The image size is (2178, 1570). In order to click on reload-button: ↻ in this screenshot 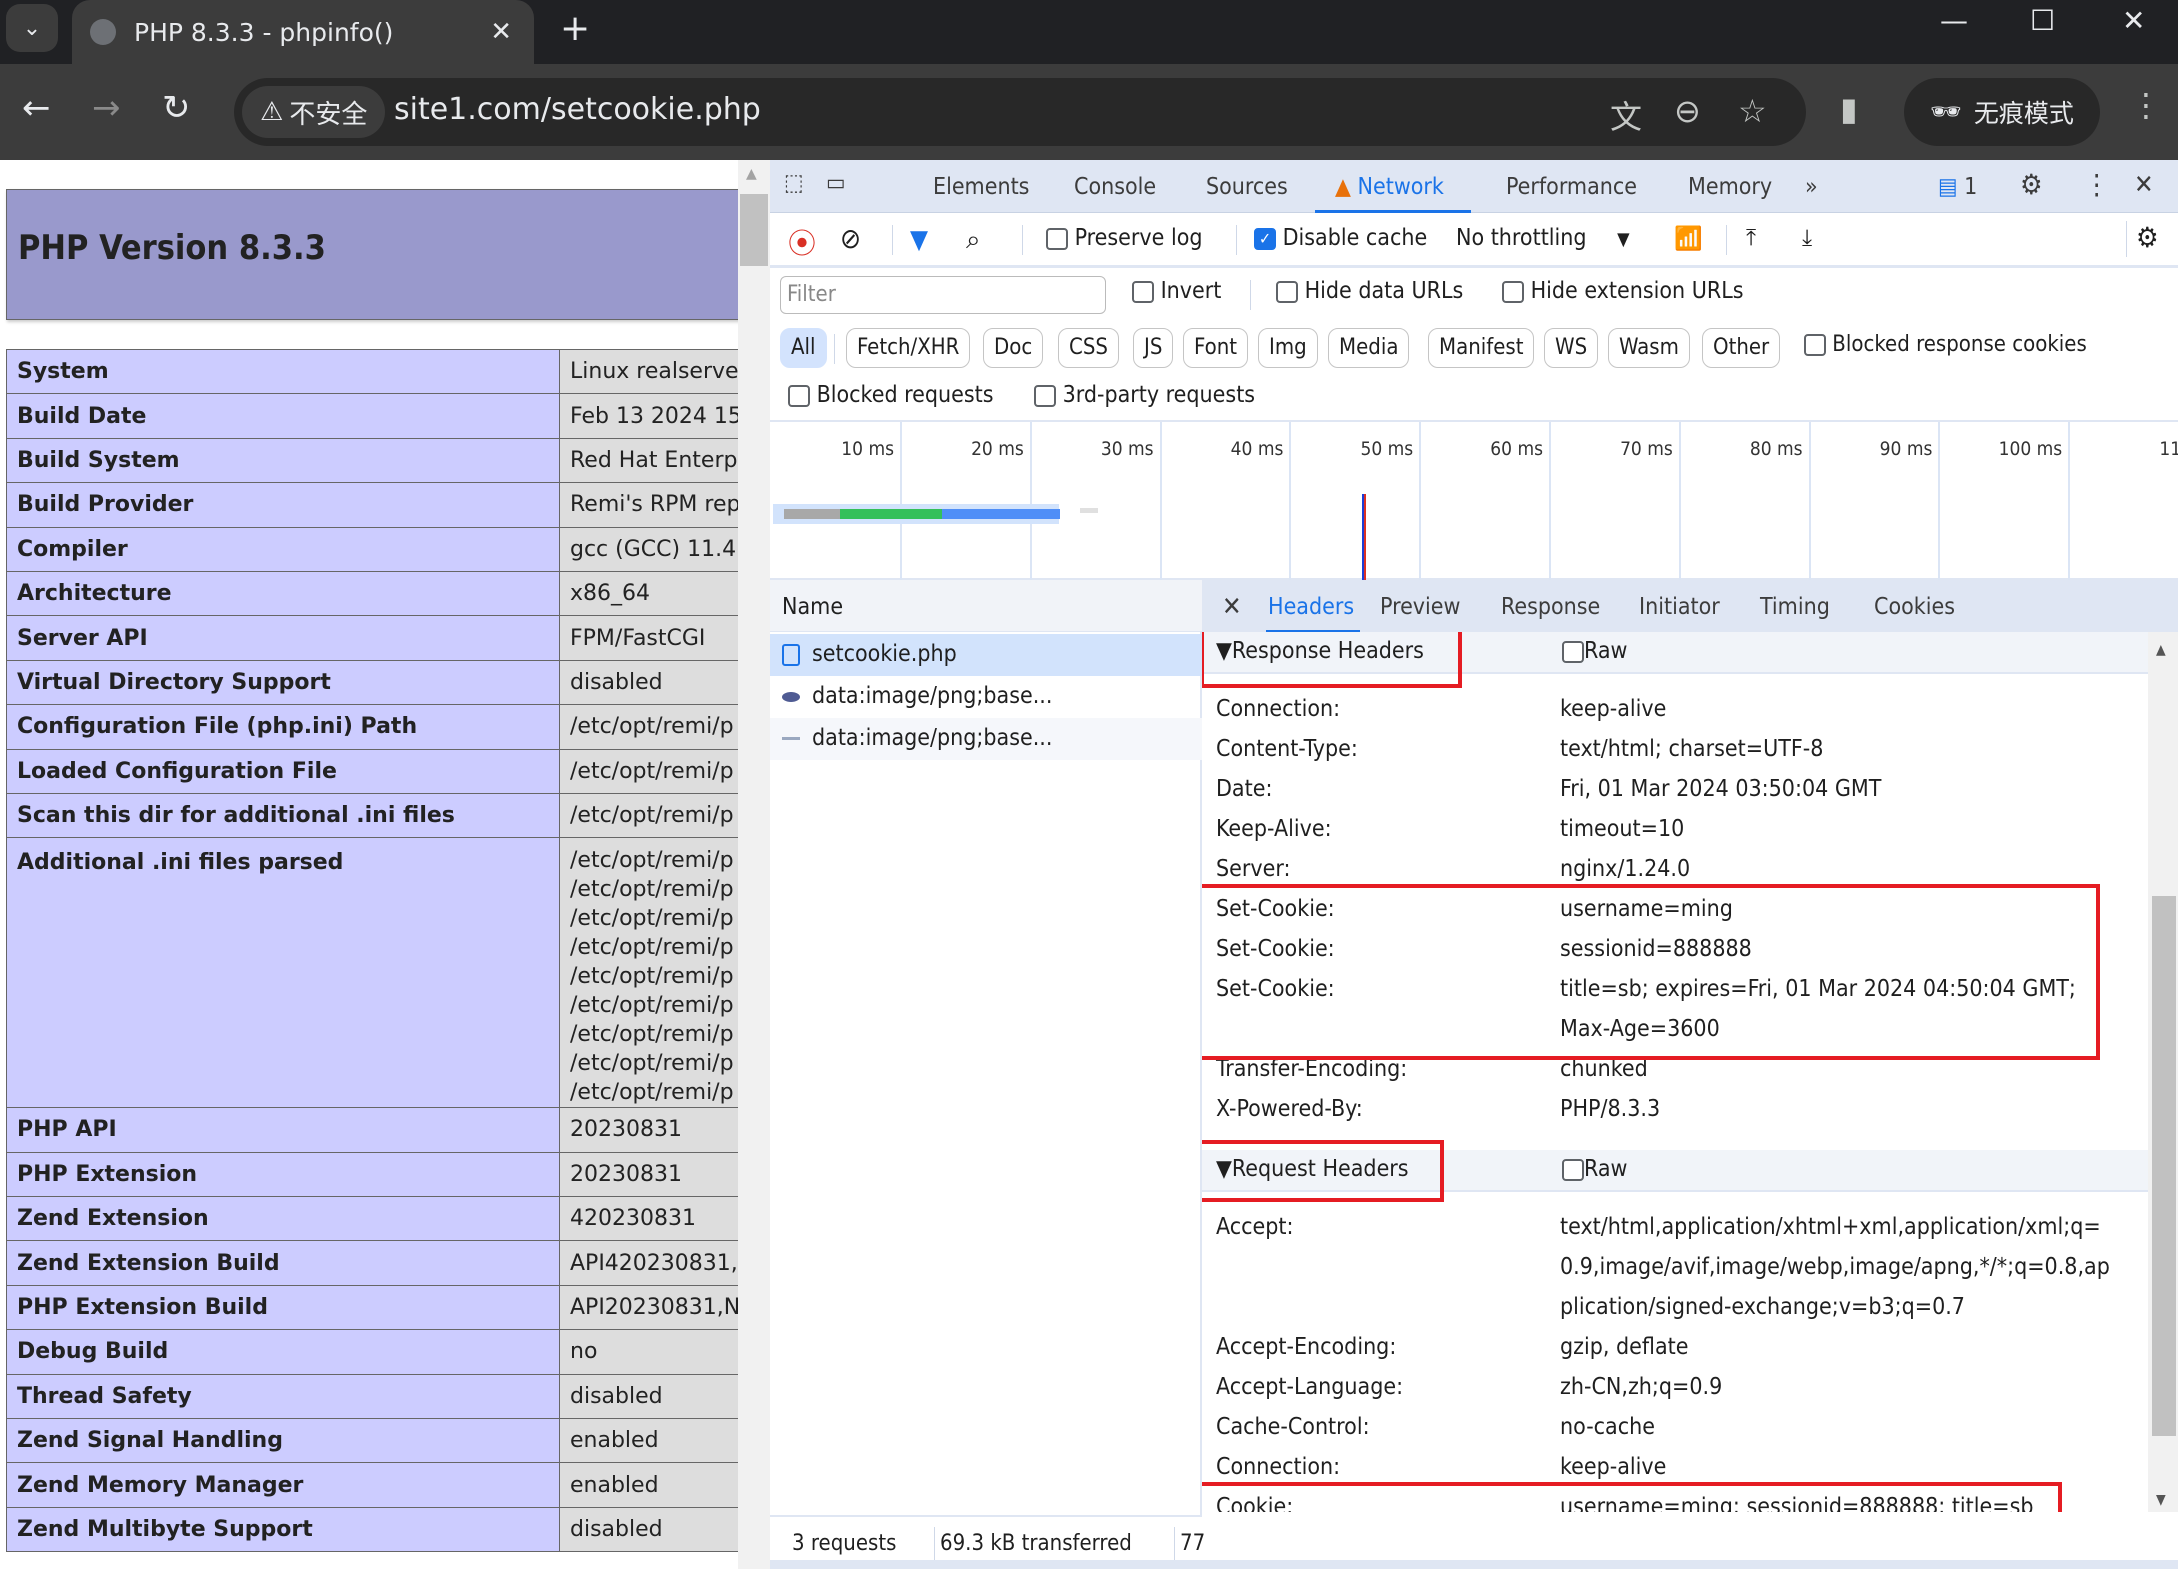, I will do `click(176, 108)`.